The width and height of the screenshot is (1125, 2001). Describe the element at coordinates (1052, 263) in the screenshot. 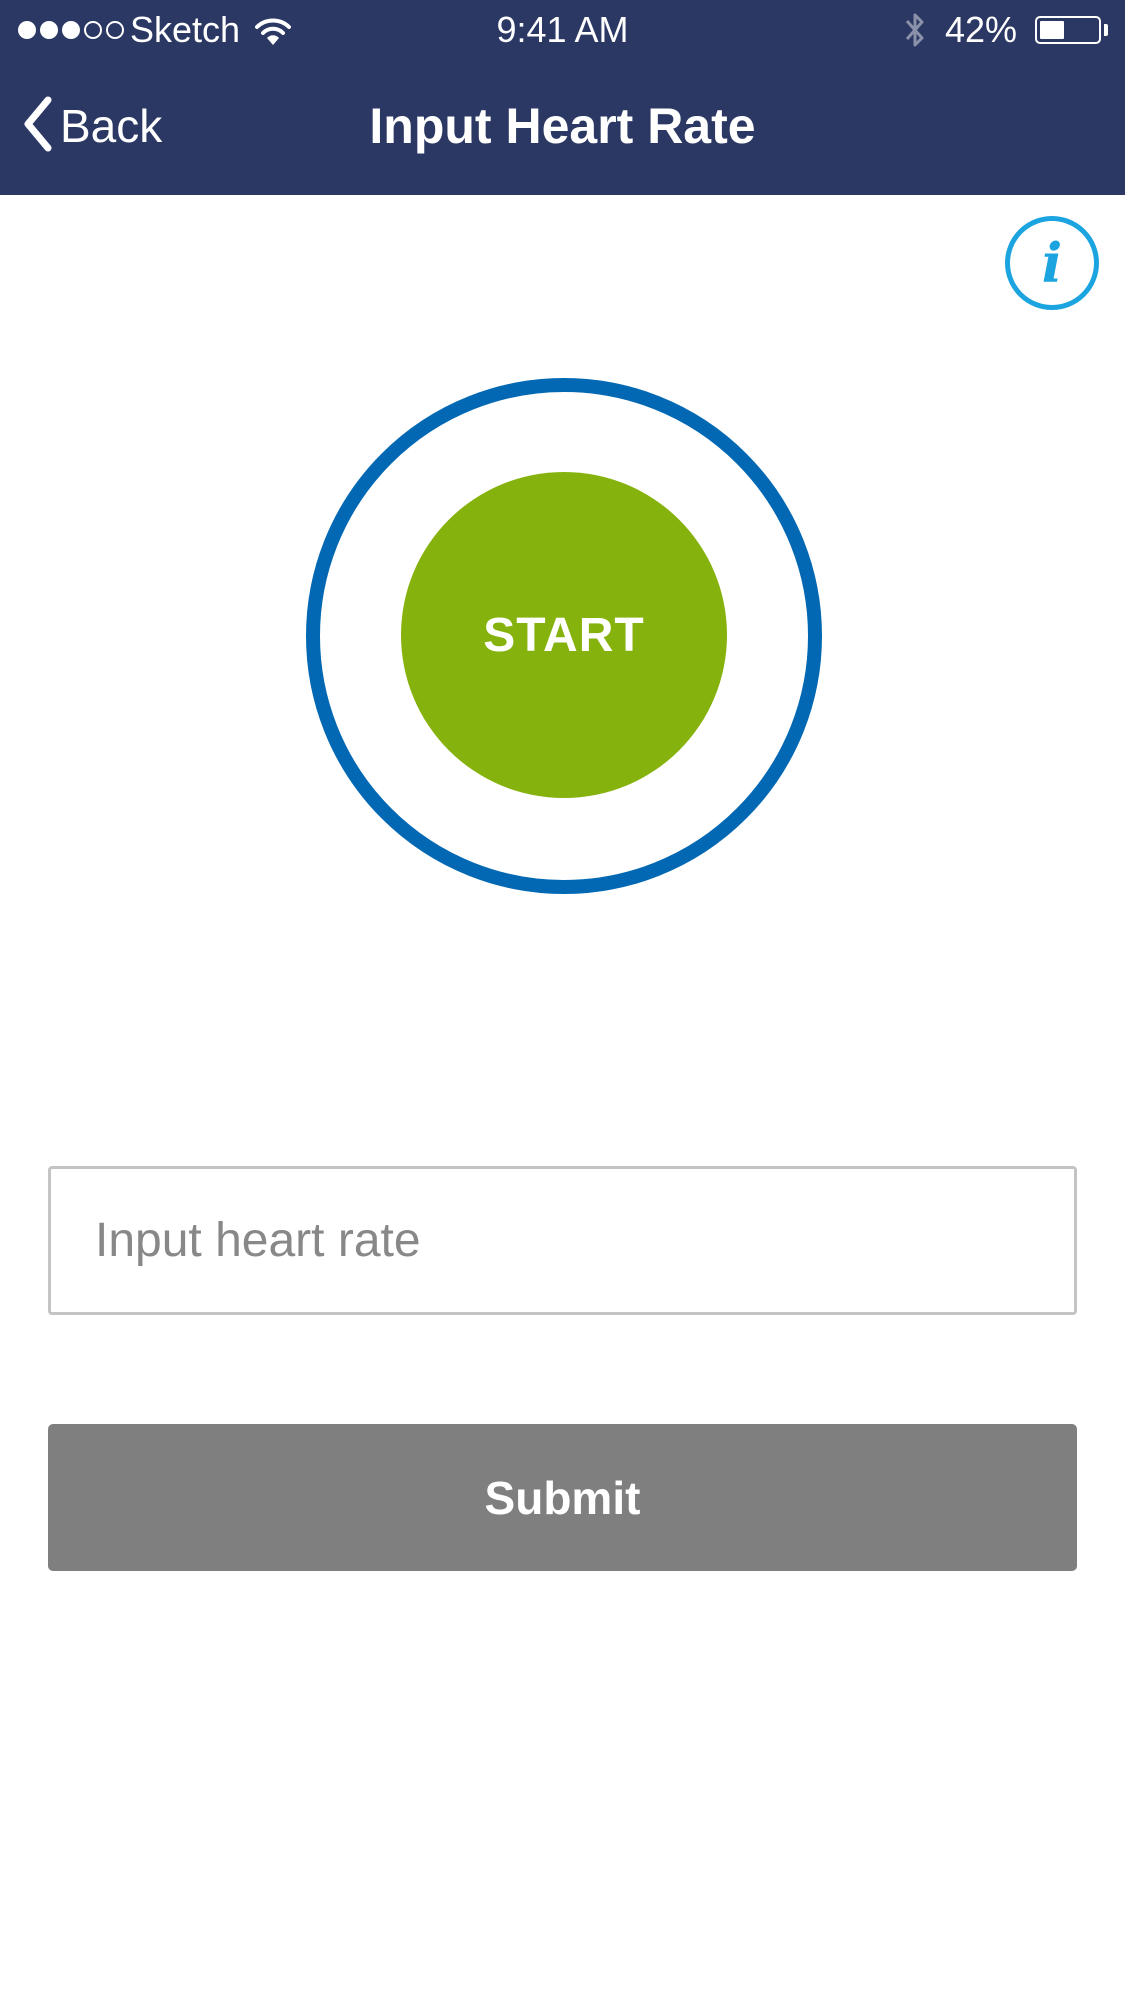

I see `info-icon: i` at that location.